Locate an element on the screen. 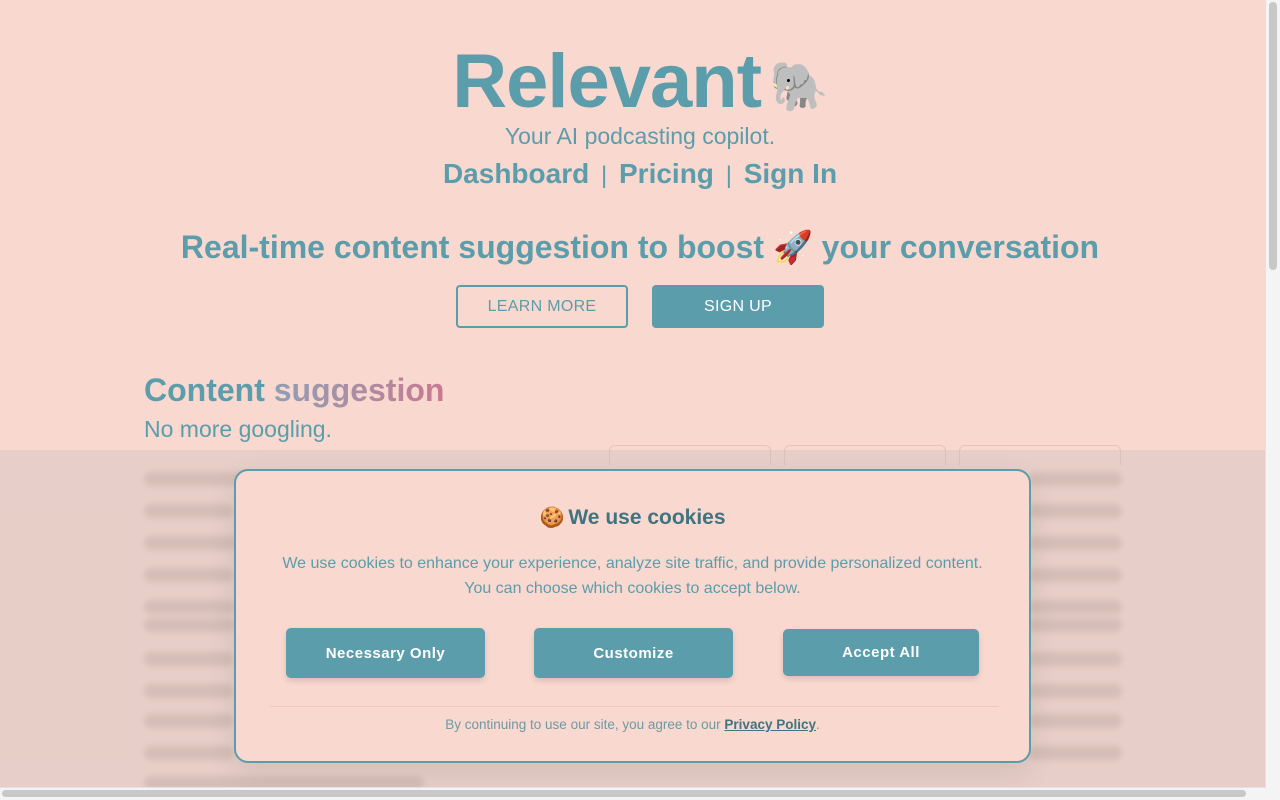 The image size is (1280, 800). customize-button: Customize is located at coordinates (633, 653).